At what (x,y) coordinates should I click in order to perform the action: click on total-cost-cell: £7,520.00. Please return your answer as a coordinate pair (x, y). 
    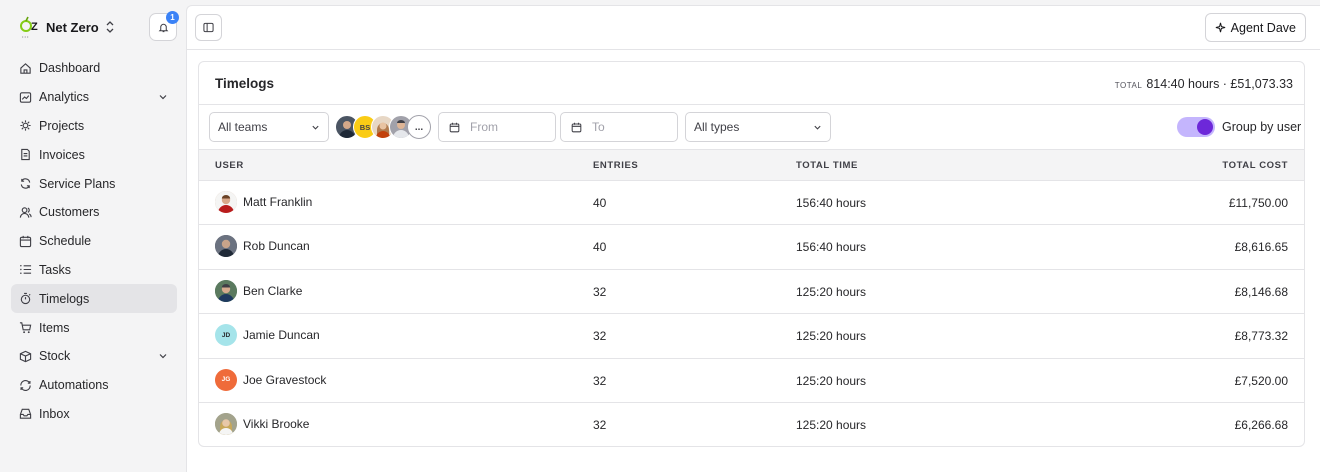
    Looking at the image, I should click on (1261, 380).